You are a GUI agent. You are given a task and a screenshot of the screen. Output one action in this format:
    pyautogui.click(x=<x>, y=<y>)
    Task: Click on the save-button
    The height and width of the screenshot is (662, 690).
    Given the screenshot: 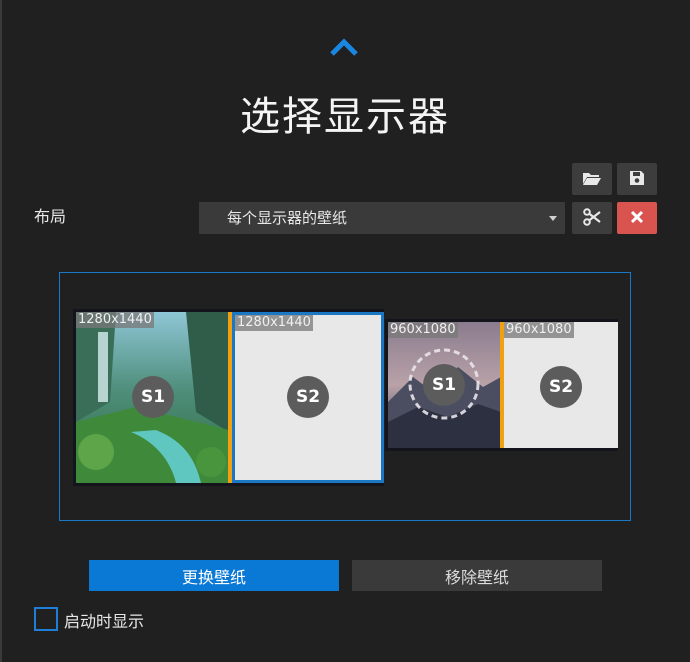 What is the action you would take?
    pyautogui.click(x=637, y=179)
    